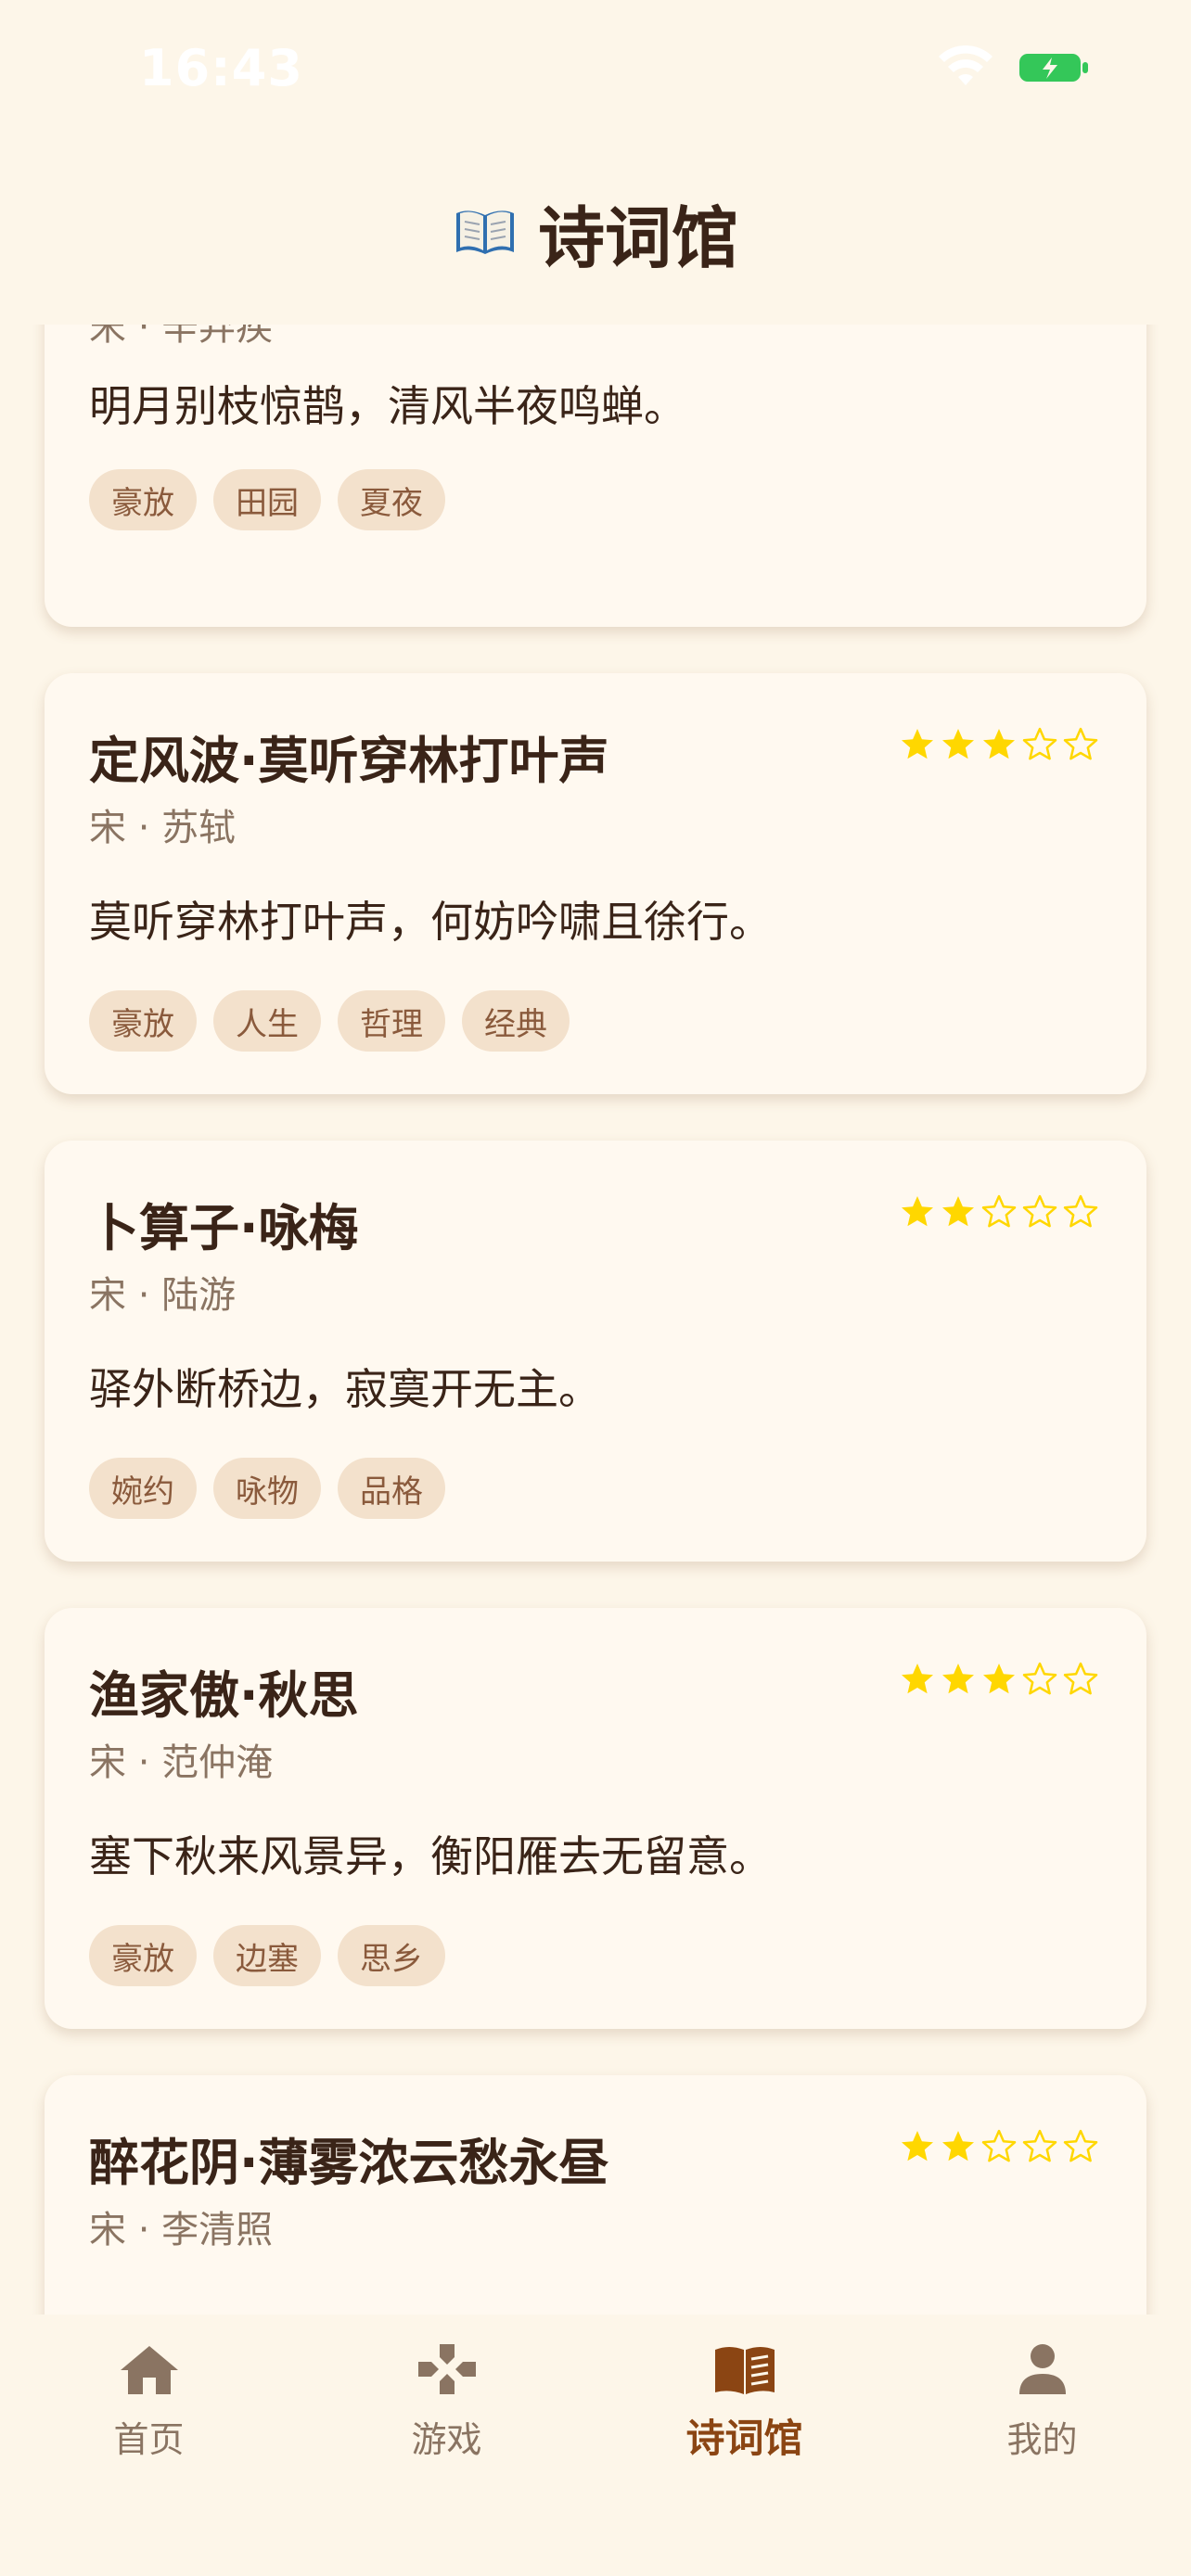  Describe the element at coordinates (181, 1762) in the screenshot. I see `poem-author: 宋 · 范仲淹` at that location.